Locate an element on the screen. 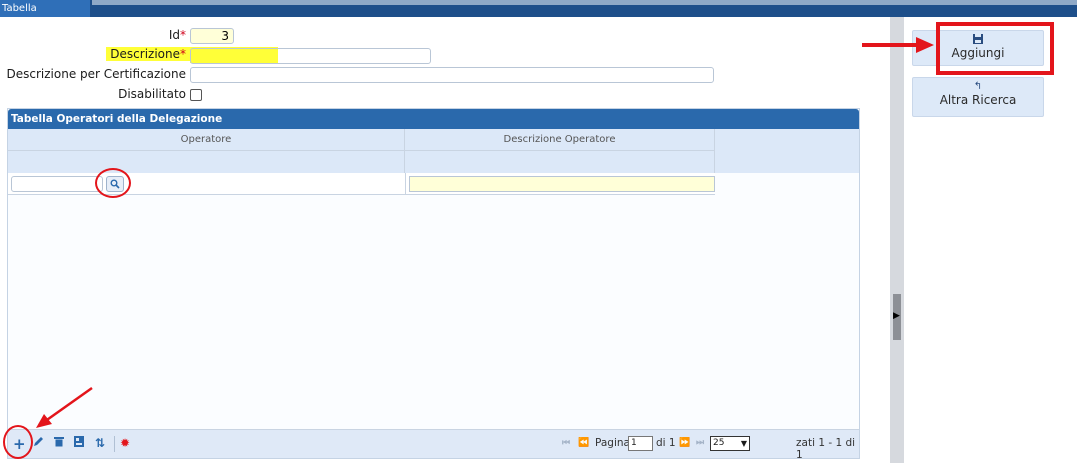 This screenshot has height=463, width=1077. expand-arrow-icon: ▶ is located at coordinates (896, 316).